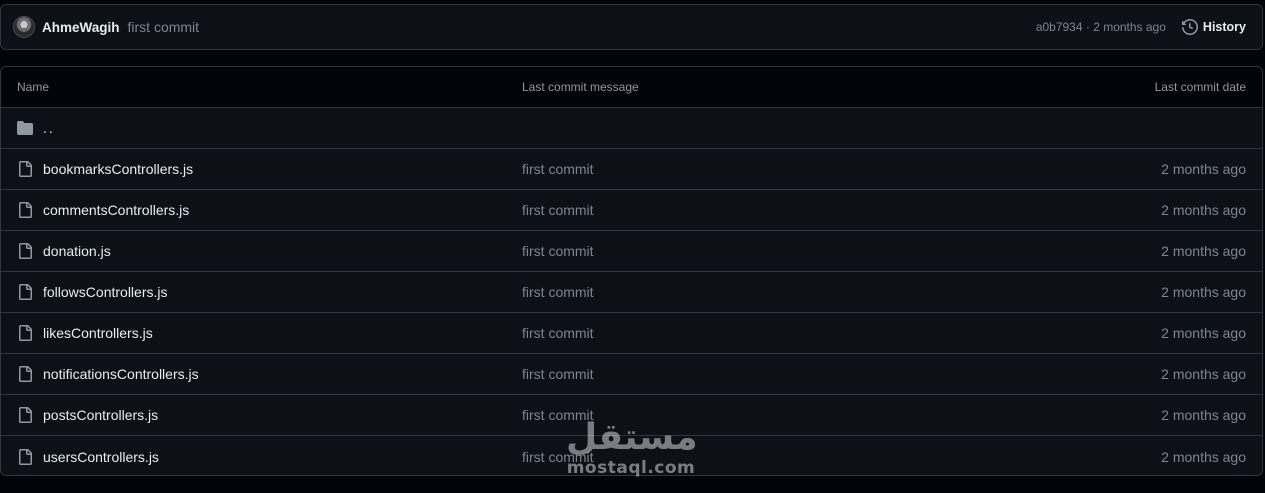 Image resolution: width=1265 pixels, height=493 pixels. Describe the element at coordinates (81, 27) in the screenshot. I see `commit-author-link: AhmeWagih` at that location.